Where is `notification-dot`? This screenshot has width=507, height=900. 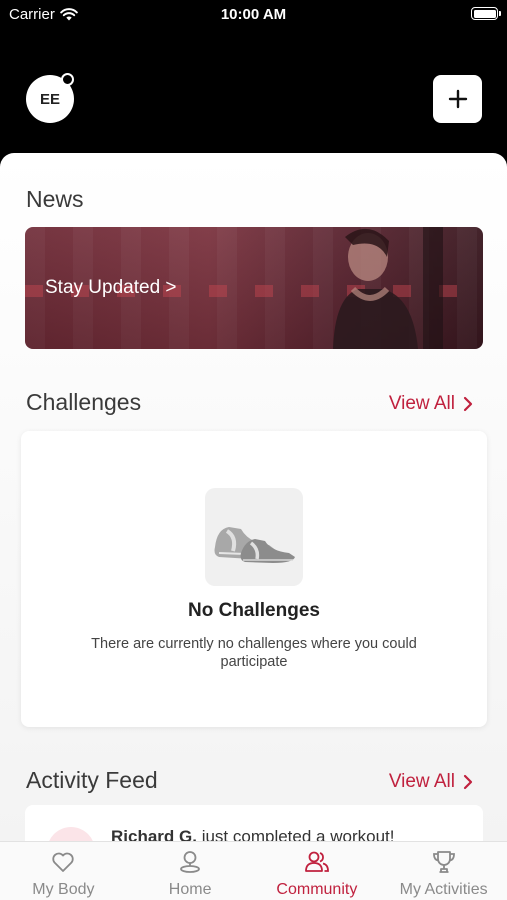
notification-dot is located at coordinates (67, 79).